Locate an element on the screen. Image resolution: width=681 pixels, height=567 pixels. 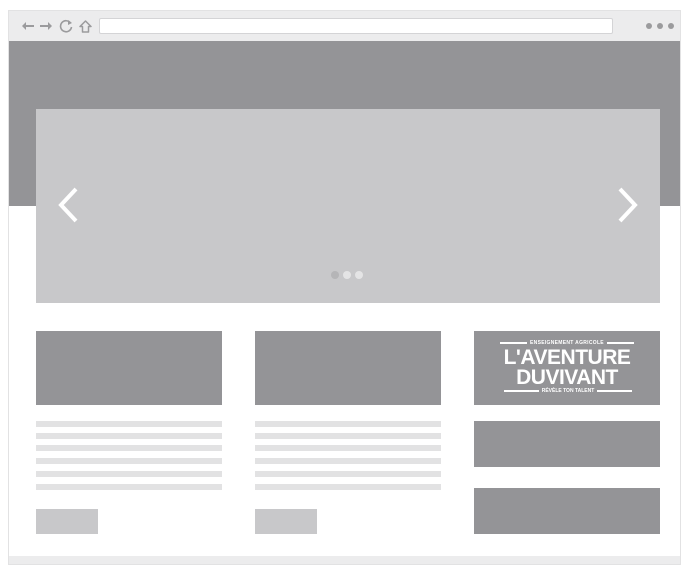
carousel-prev-button is located at coordinates (68, 205).